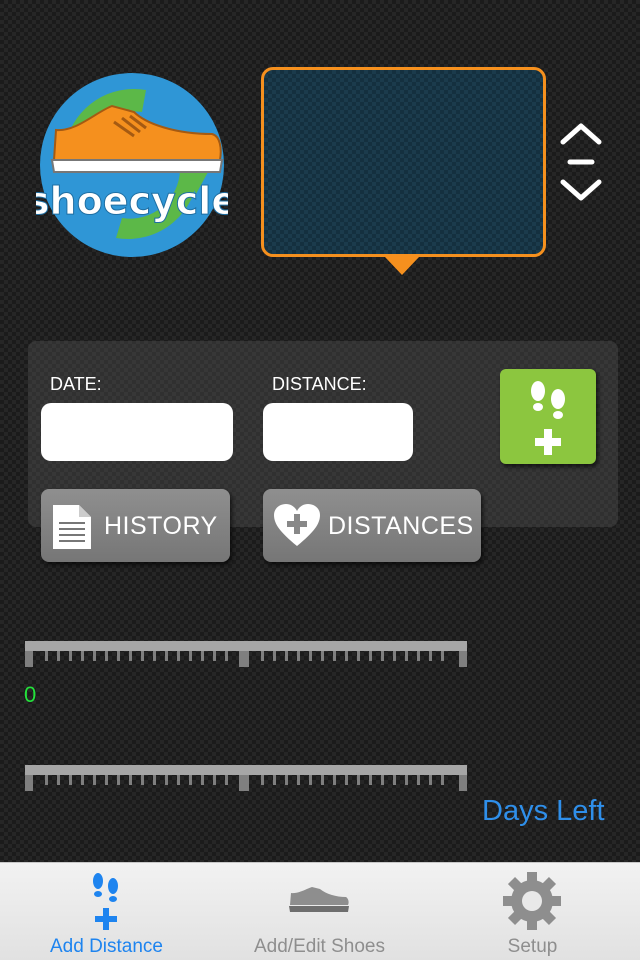 The width and height of the screenshot is (640, 960). What do you see at coordinates (137, 432) in the screenshot?
I see `date-field` at bounding box center [137, 432].